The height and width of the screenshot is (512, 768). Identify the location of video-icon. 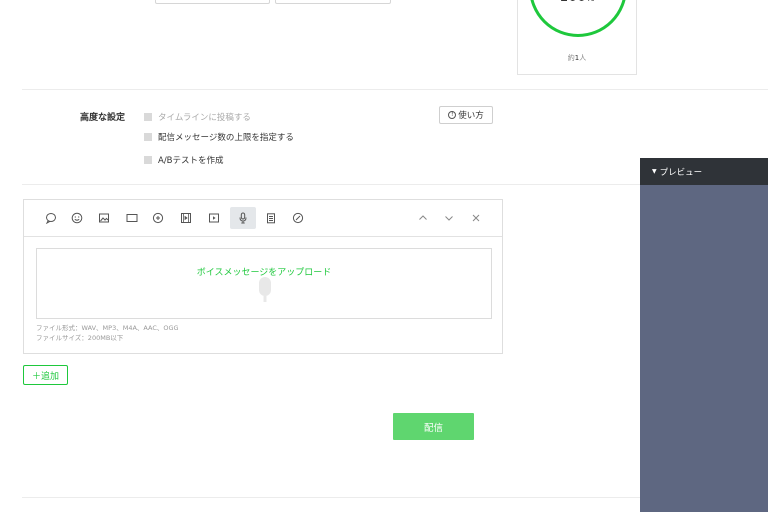
(214, 218).